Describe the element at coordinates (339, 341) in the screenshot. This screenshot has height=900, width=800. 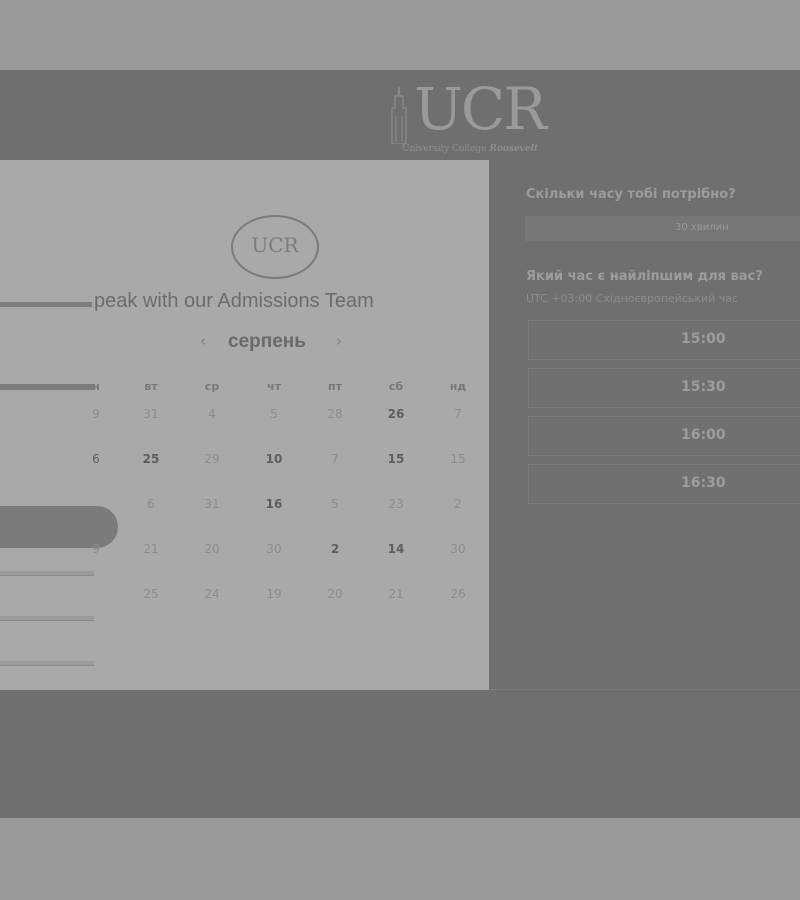
I see `next-month-button: ›` at that location.